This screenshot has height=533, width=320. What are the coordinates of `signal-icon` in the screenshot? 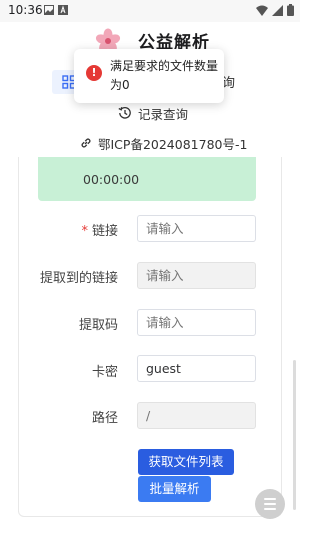 It's located at (277, 10).